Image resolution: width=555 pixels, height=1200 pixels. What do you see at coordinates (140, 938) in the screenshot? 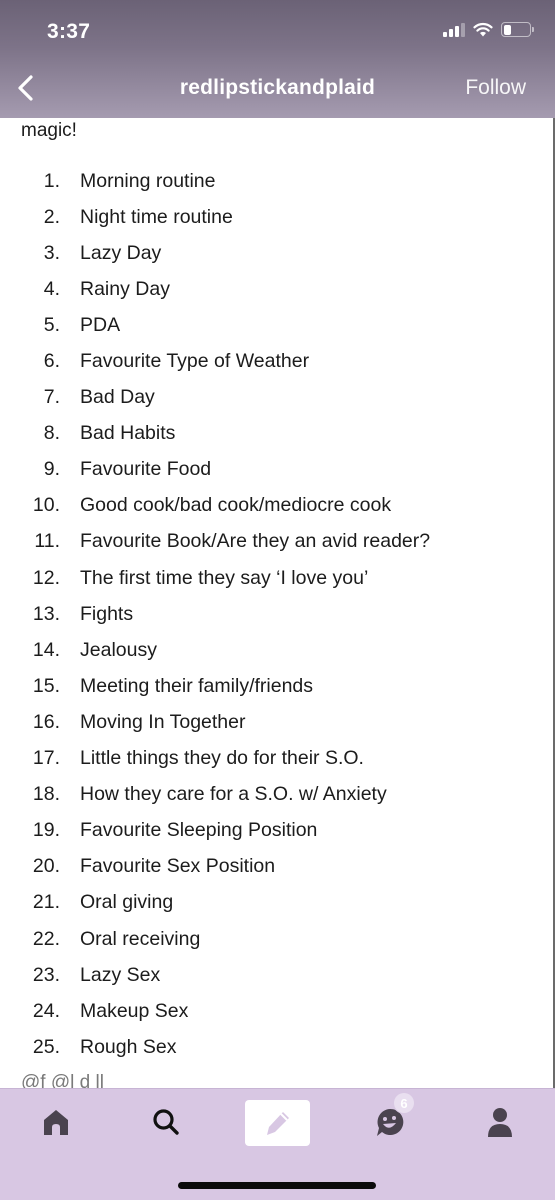
I see `list-item-text: Oral receiving` at bounding box center [140, 938].